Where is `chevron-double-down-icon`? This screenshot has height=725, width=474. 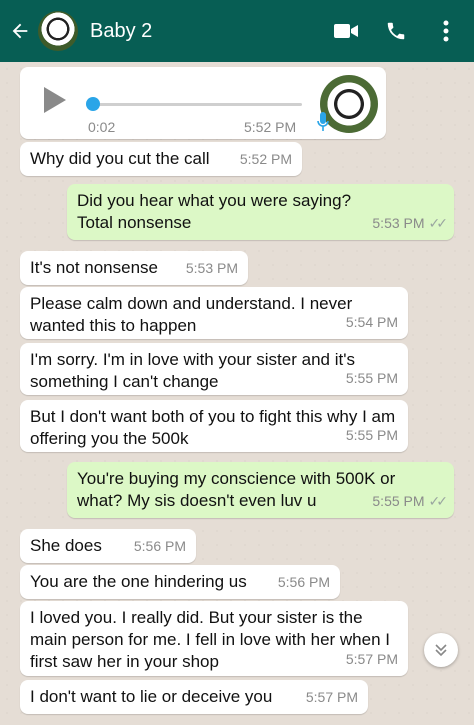 chevron-double-down-icon is located at coordinates (441, 650).